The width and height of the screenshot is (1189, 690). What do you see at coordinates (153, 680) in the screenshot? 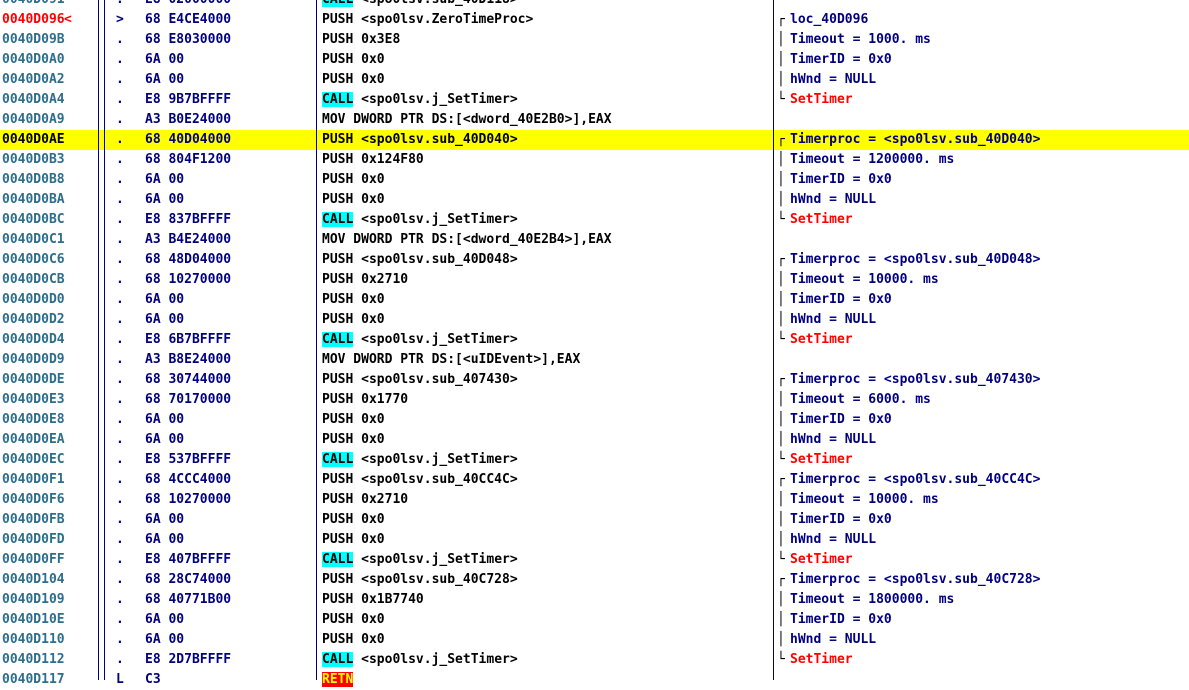
I see `hex-bytes-cell: C3` at bounding box center [153, 680].